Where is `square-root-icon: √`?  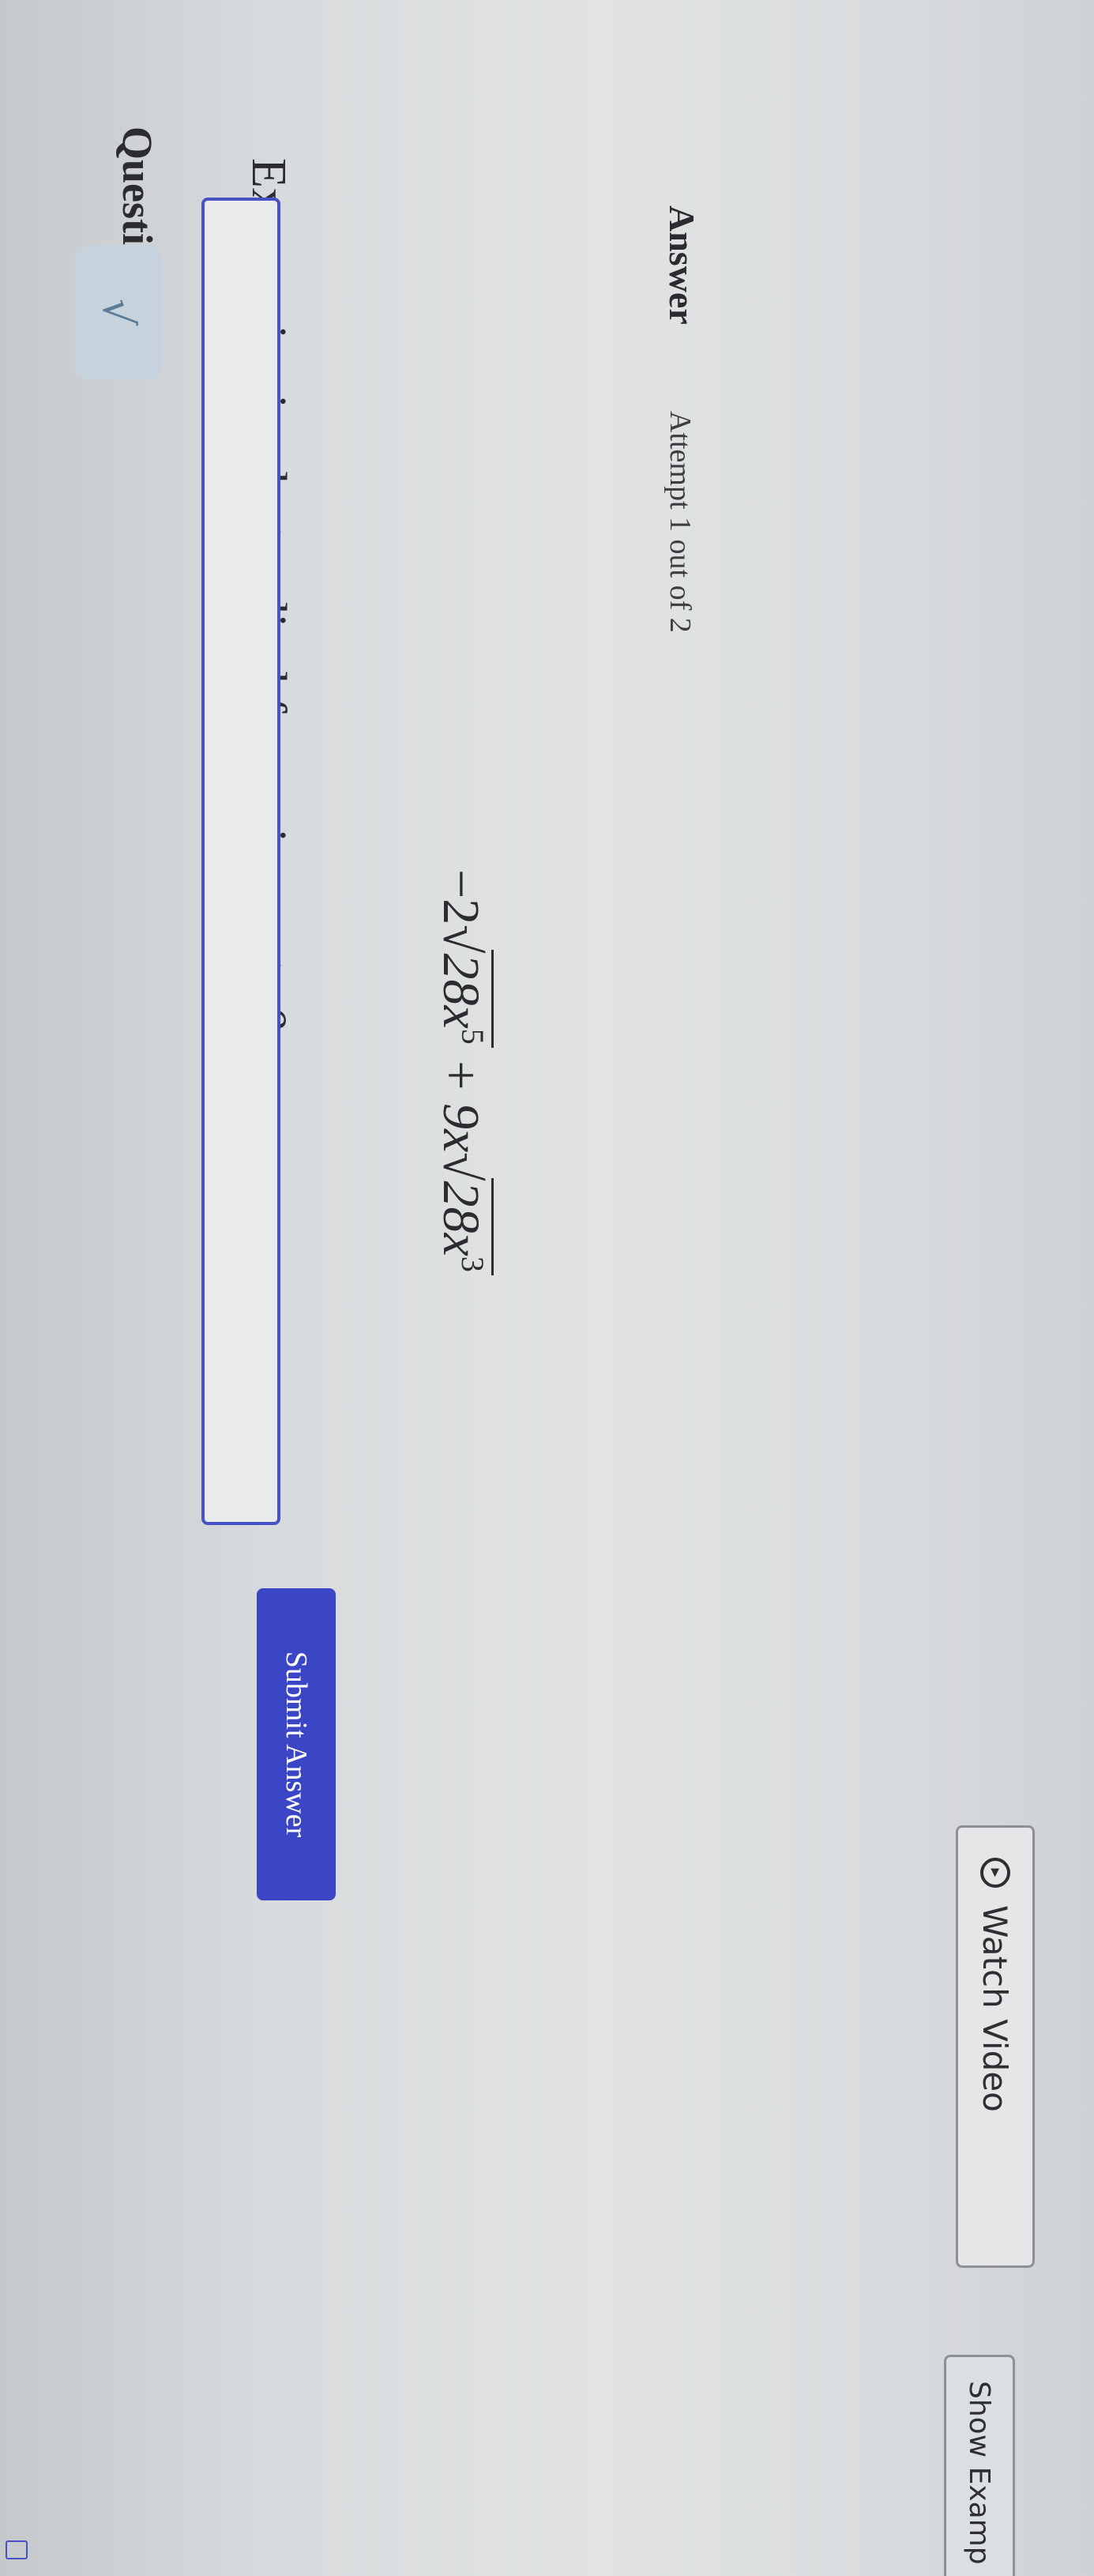
square-root-icon: √ is located at coordinates (119, 312).